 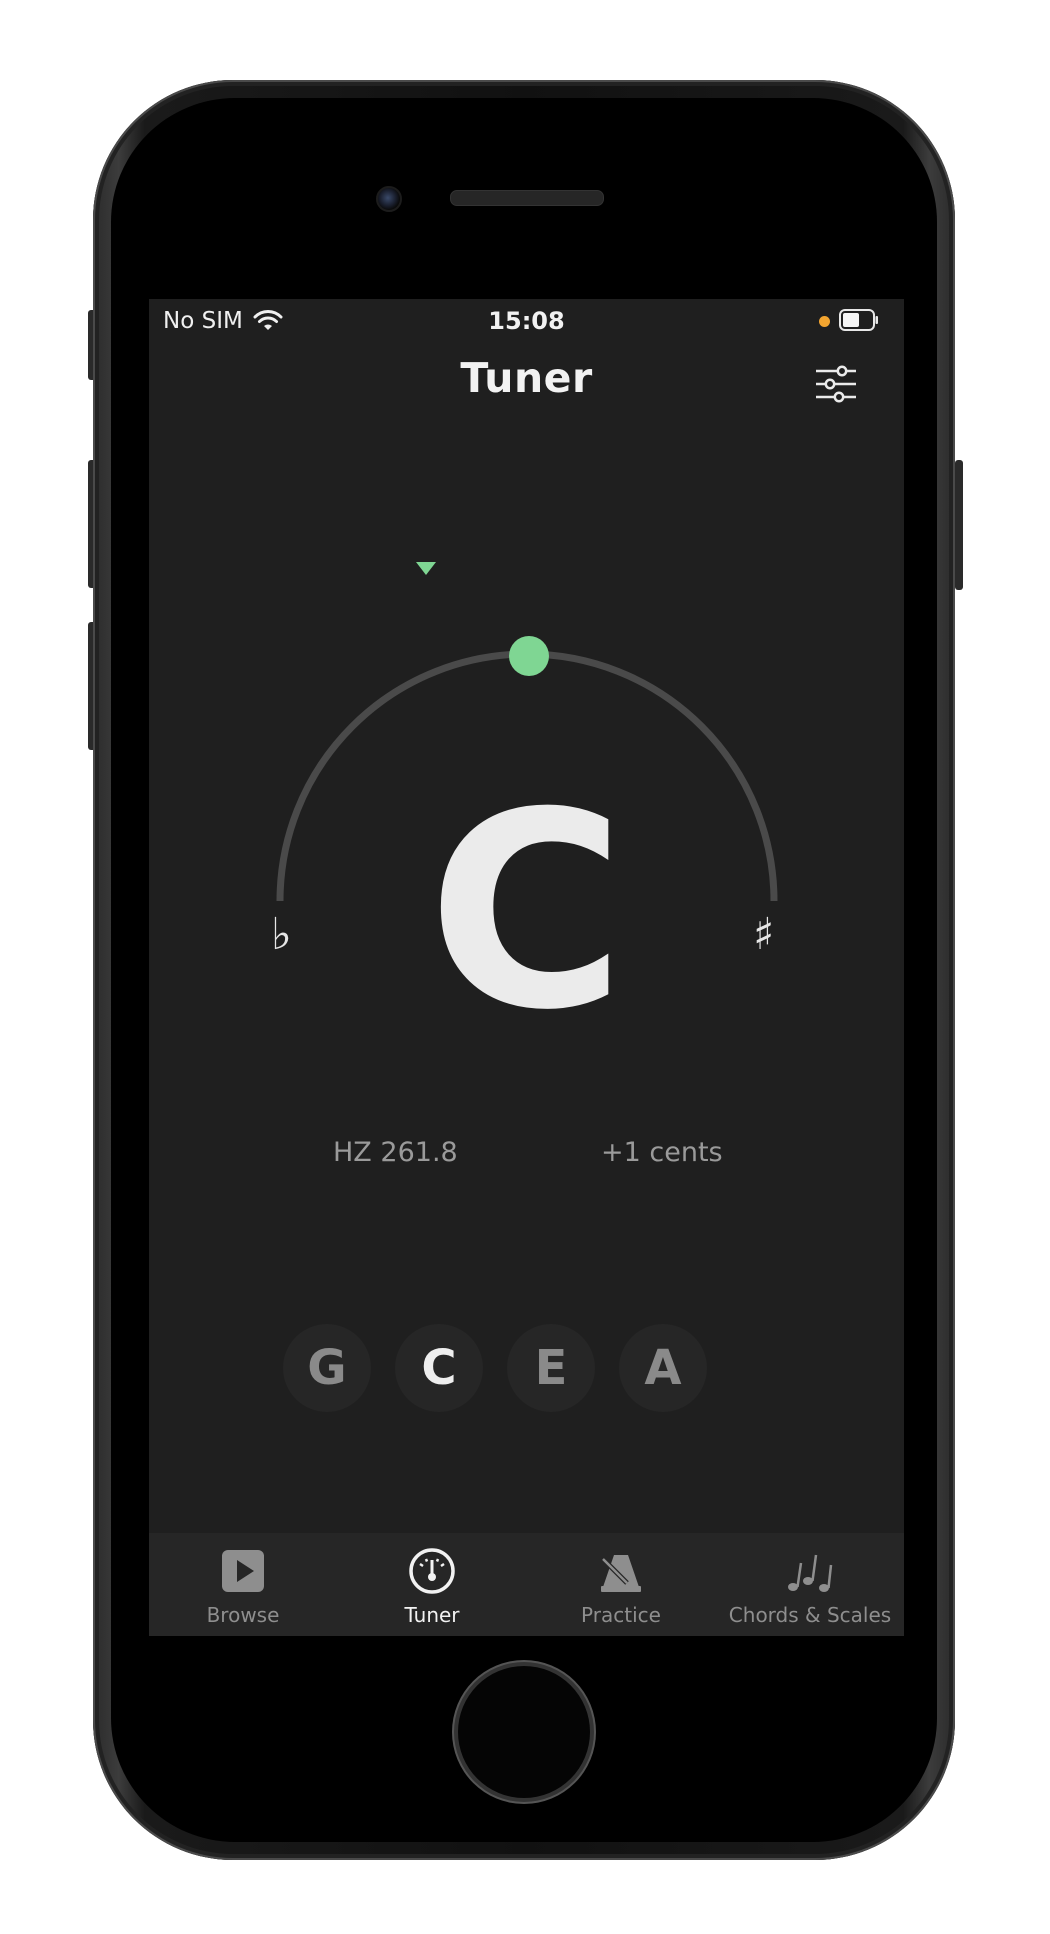 I want to click on tab-browse: Browse, so click(x=243, y=1584).